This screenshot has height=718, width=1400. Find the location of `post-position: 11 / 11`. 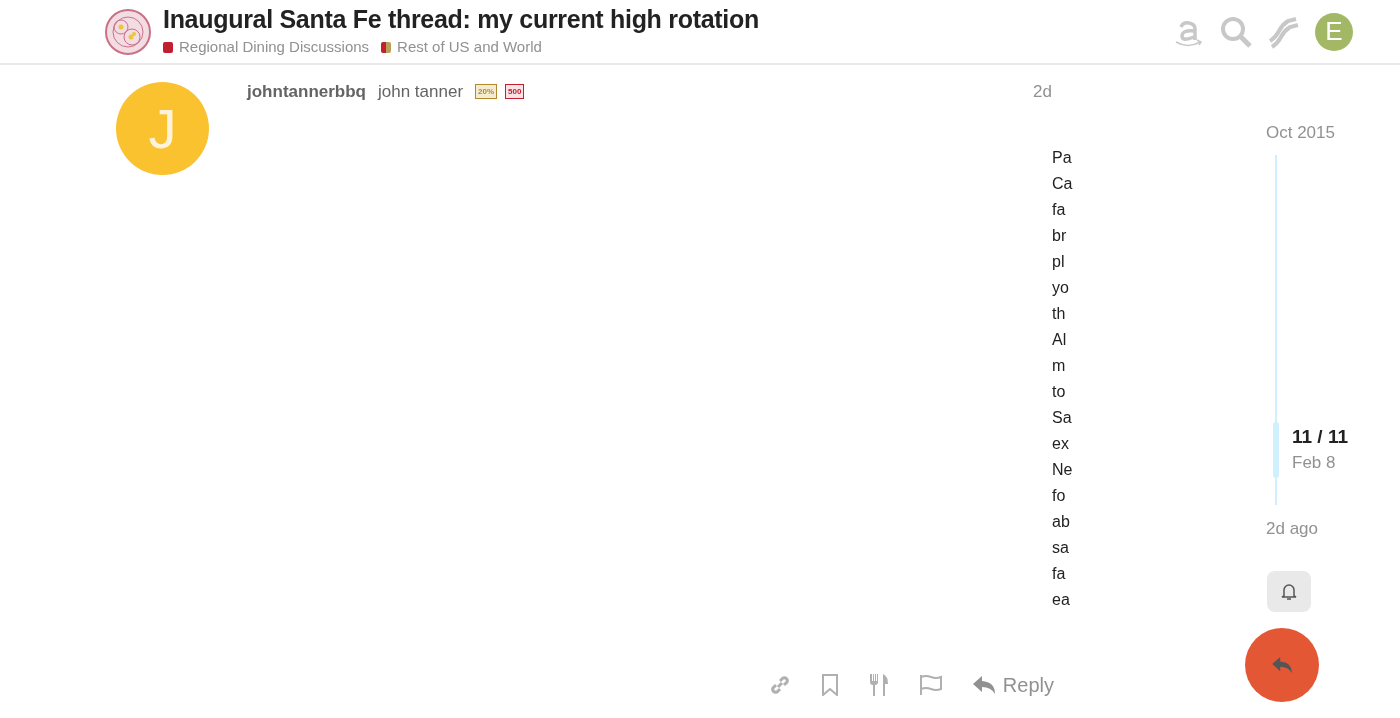

post-position: 11 / 11 is located at coordinates (1320, 437).